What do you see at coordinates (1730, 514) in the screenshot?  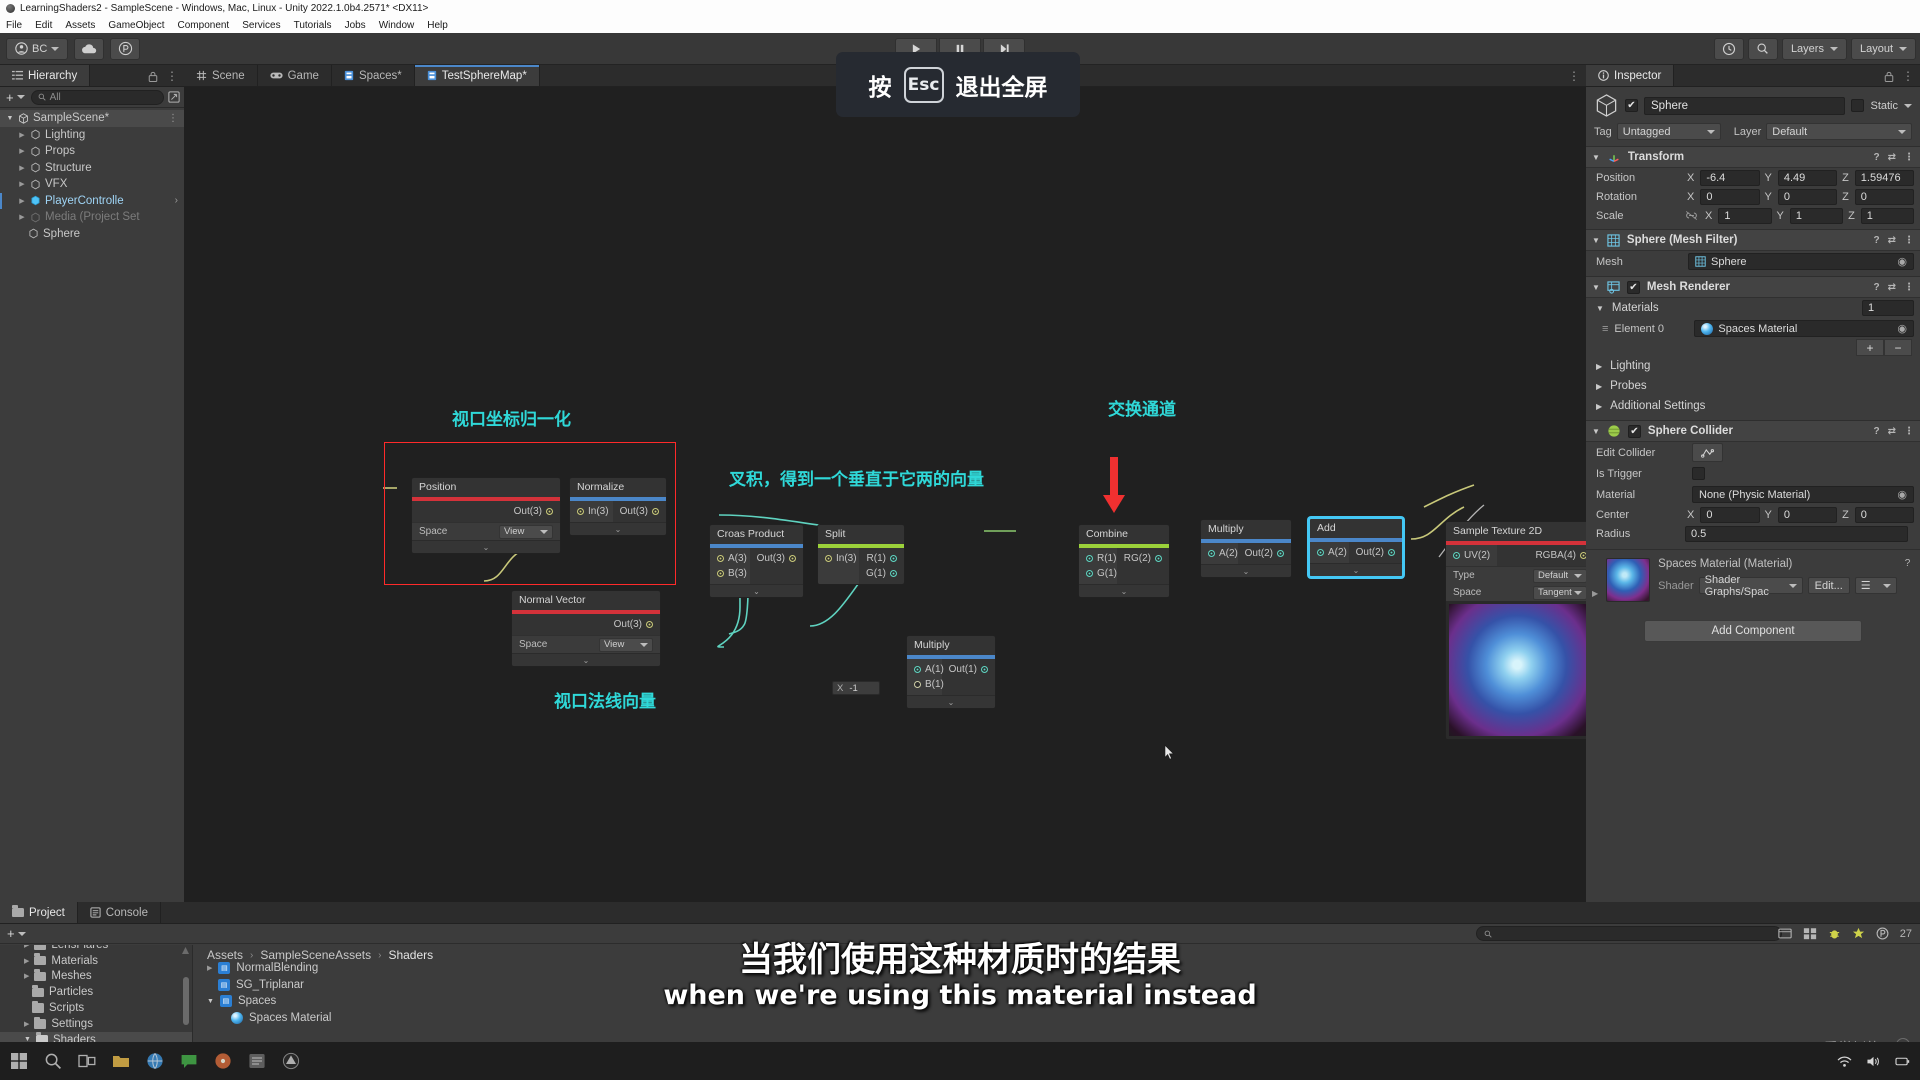 I see `center-x-field: 0` at bounding box center [1730, 514].